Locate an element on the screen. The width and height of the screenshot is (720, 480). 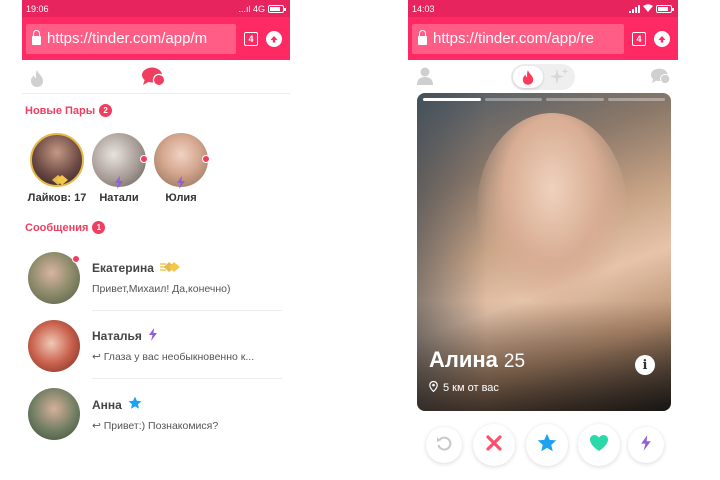
browser-toolbar: https://tinder.com/app/m 4 is located at coordinates (156, 38).